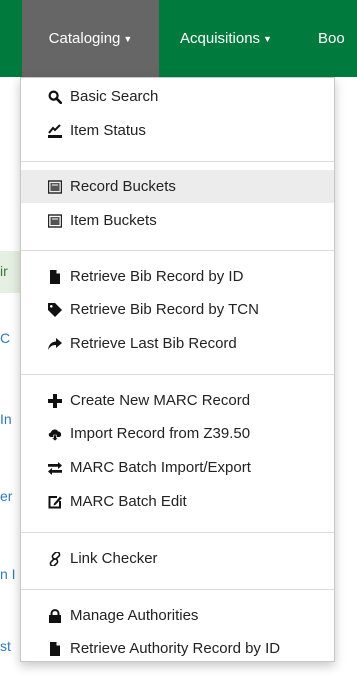  What do you see at coordinates (114, 558) in the screenshot?
I see `menu-item-label: Link Checker` at bounding box center [114, 558].